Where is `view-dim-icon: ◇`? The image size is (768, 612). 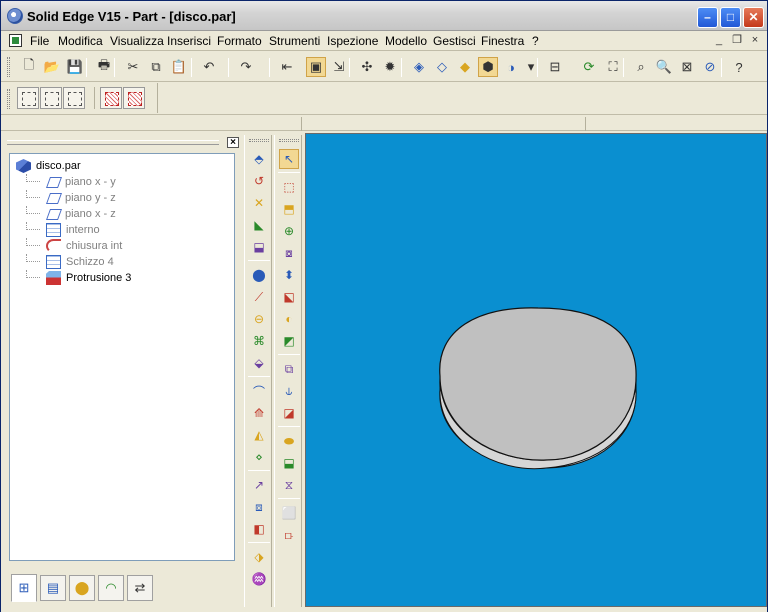
view-dim-icon: ◇ is located at coordinates (442, 67).